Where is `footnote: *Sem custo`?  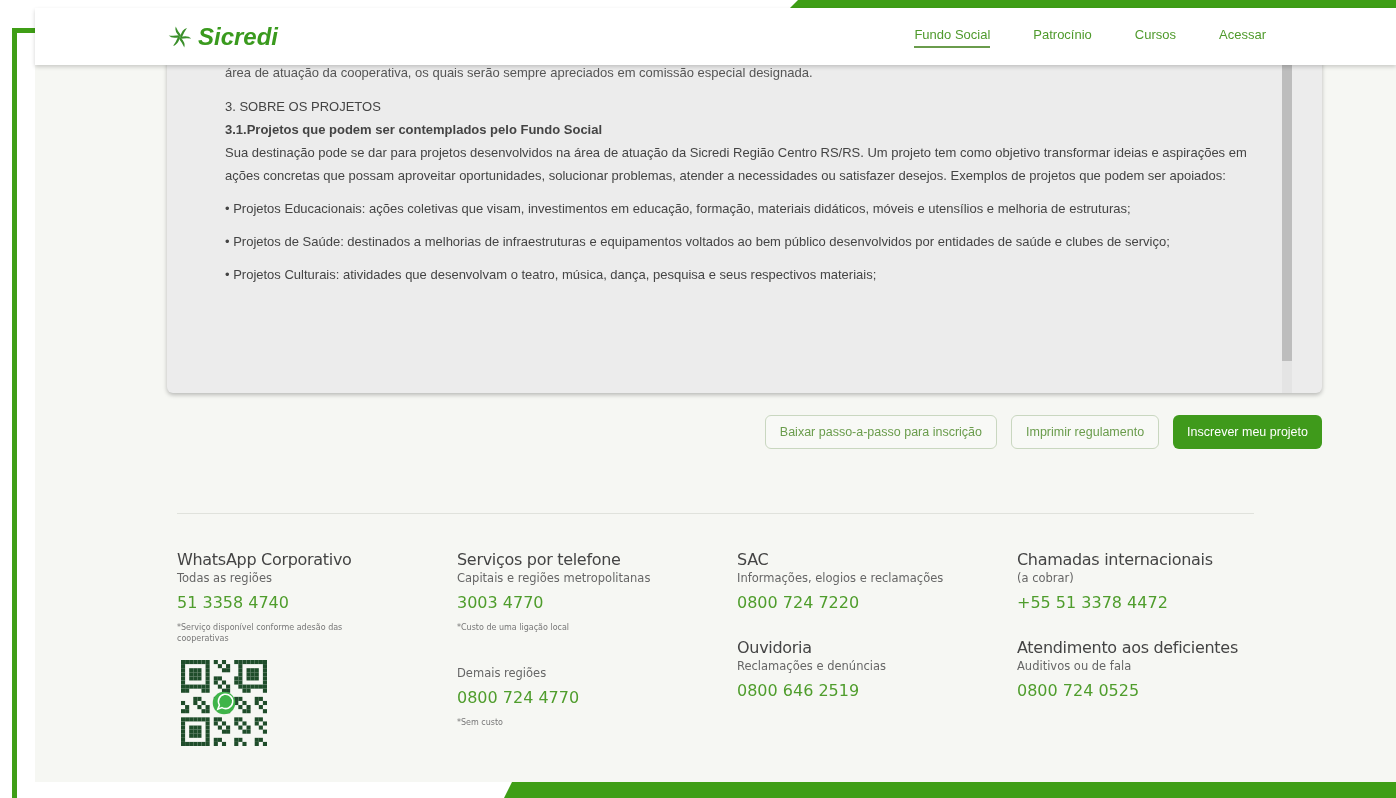 footnote: *Sem custo is located at coordinates (480, 722).